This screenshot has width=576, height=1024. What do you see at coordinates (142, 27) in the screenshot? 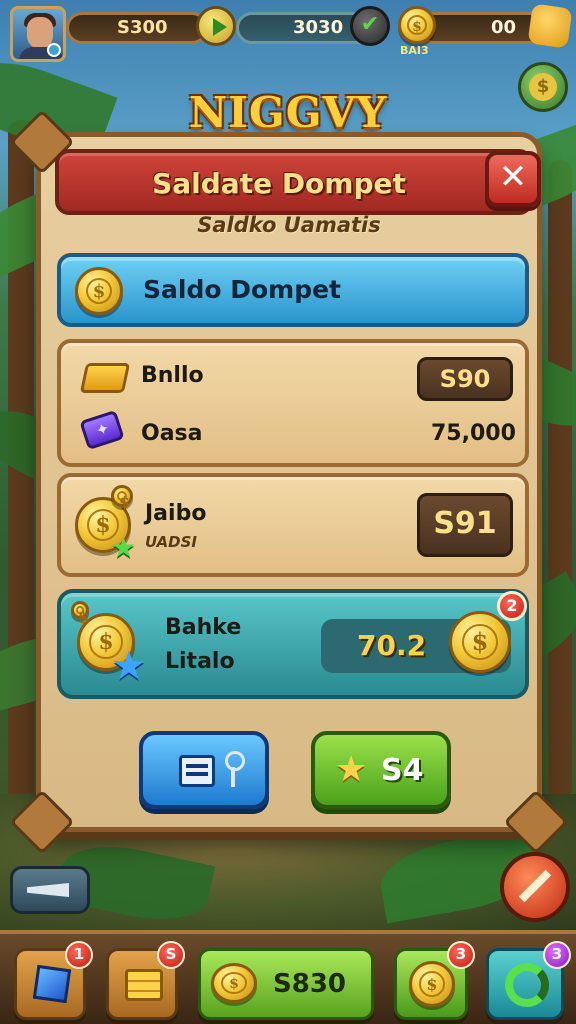
I see `resource-gold-value: S300` at bounding box center [142, 27].